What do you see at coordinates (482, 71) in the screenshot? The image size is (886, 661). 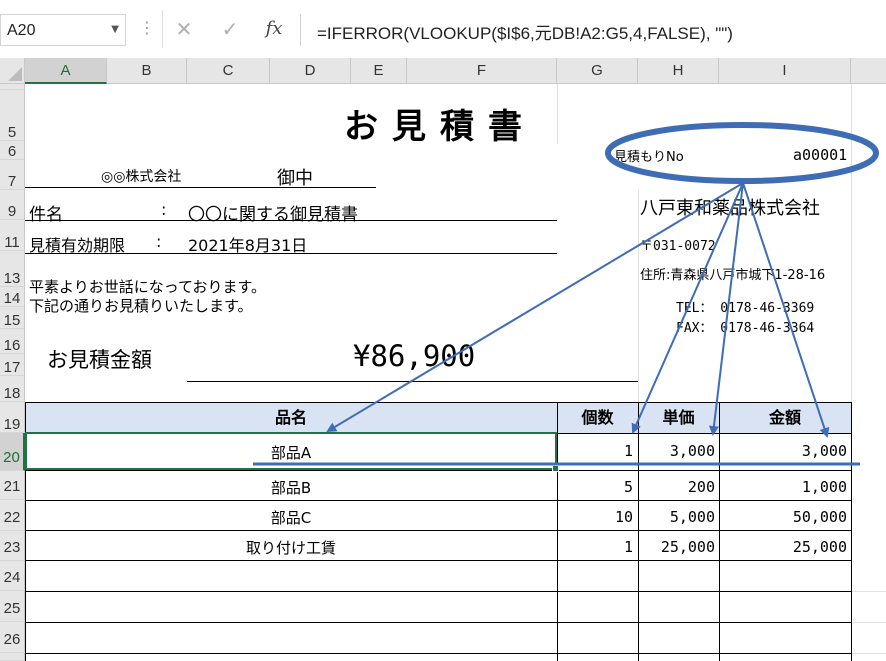 I see `column-header-f: F` at bounding box center [482, 71].